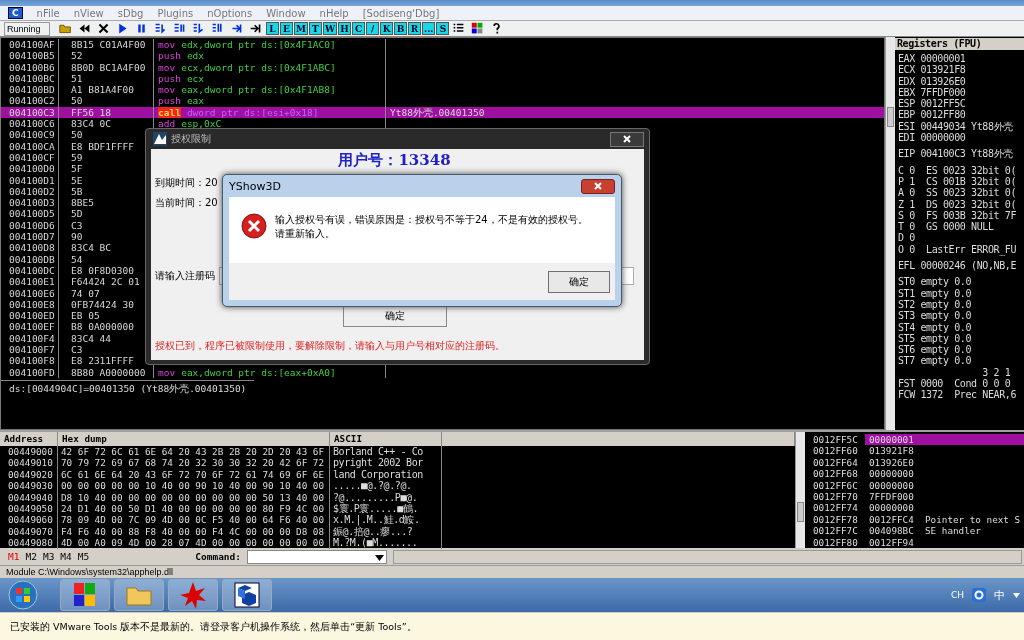 This screenshot has height=640, width=1024. I want to click on register-line: P 1 CS 001B 32bit 0(, so click(958, 181).